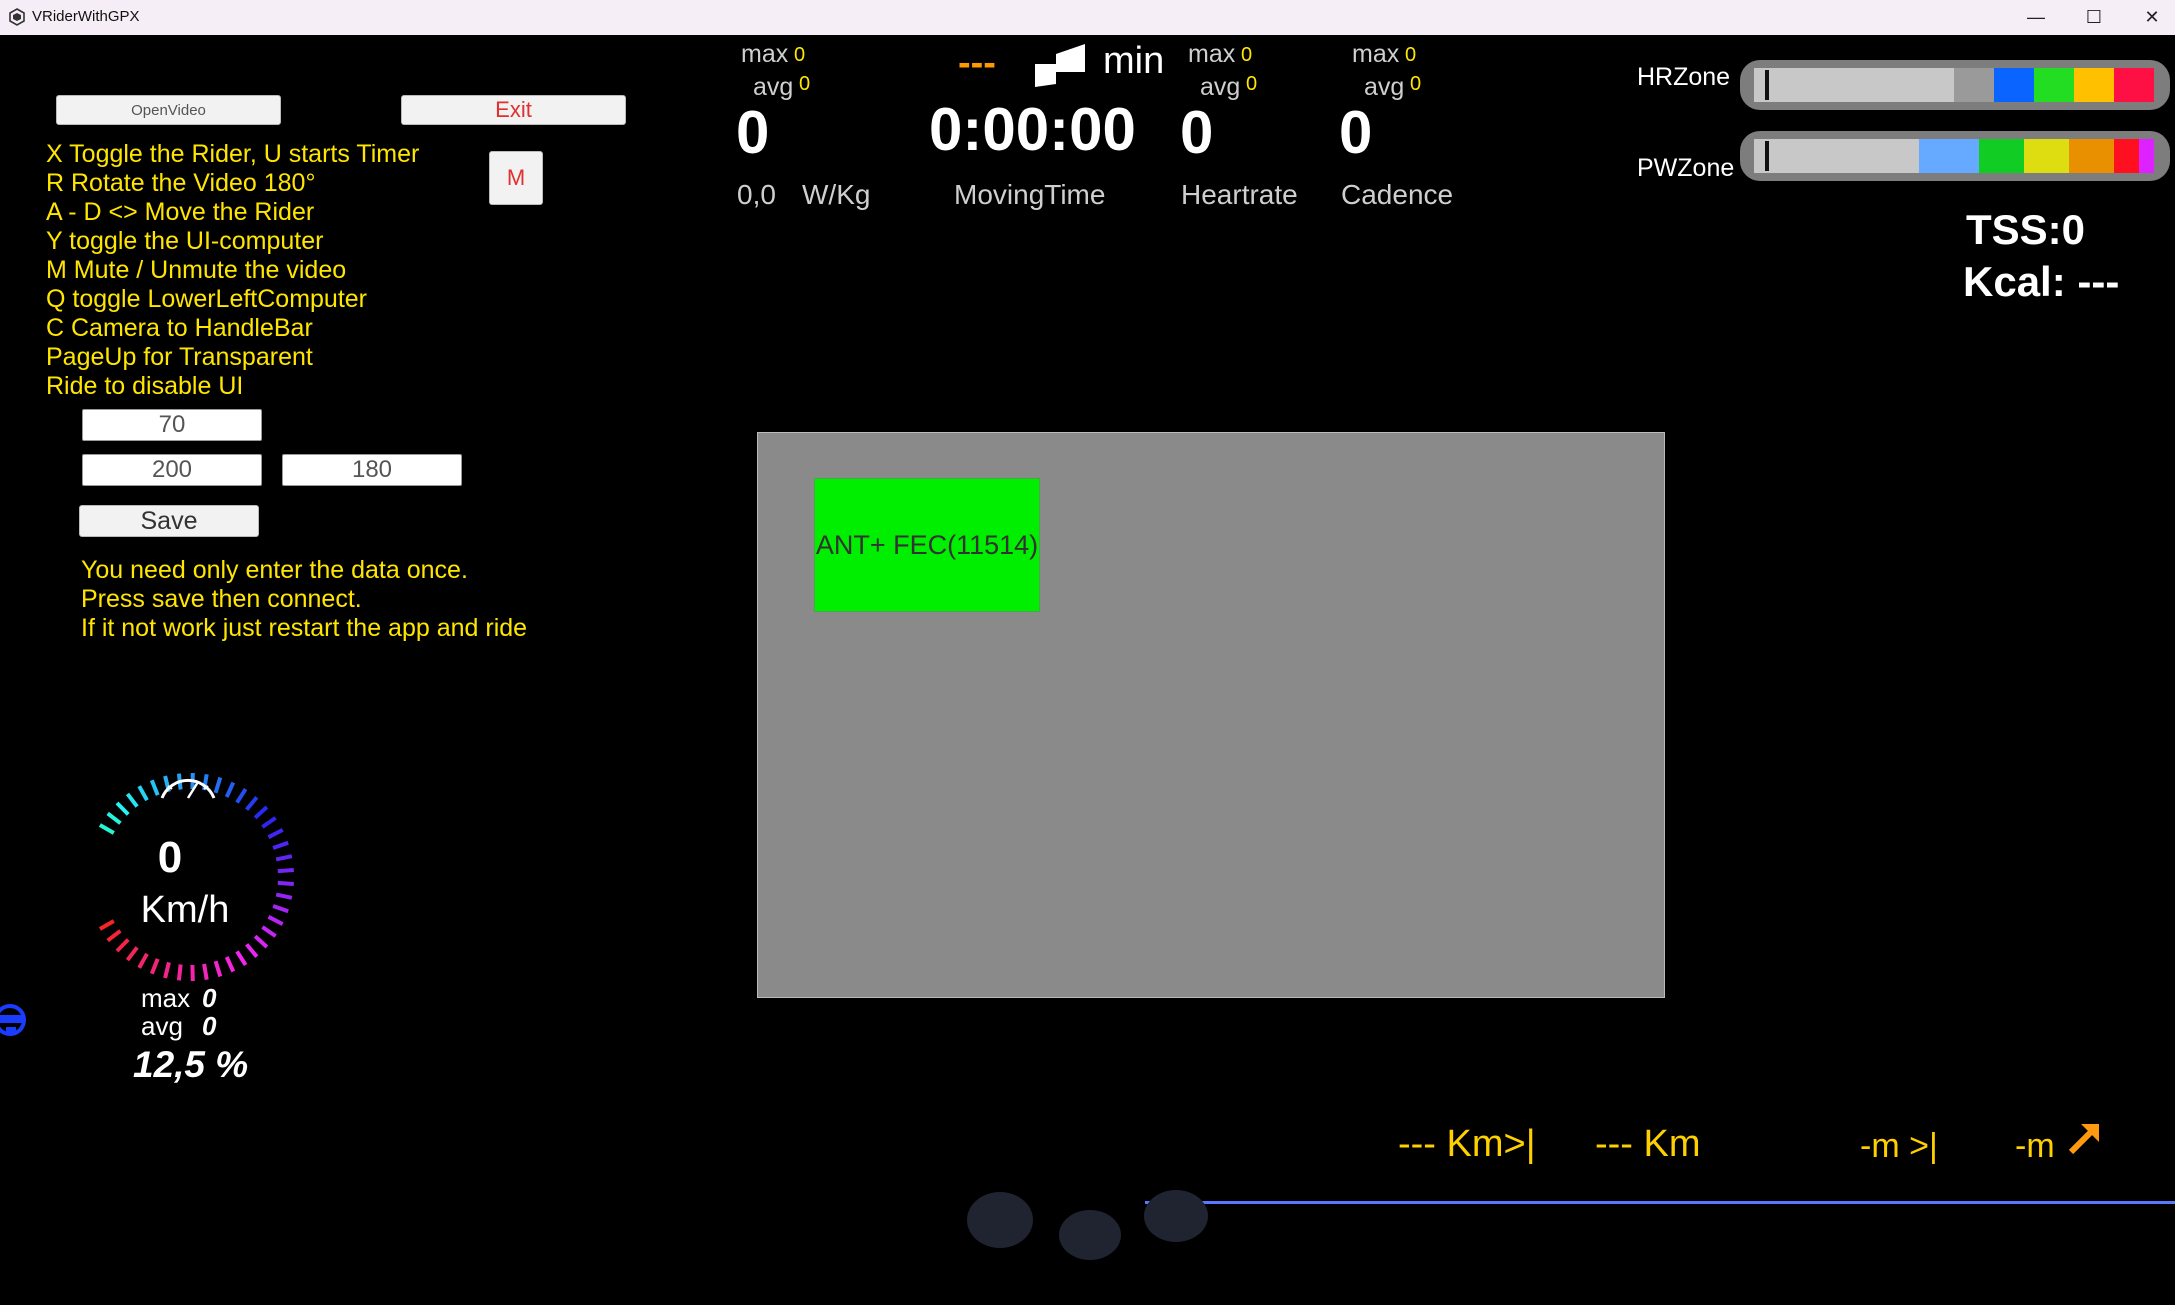 The height and width of the screenshot is (1305, 2175). I want to click on hr-max-value: 0, so click(1247, 55).